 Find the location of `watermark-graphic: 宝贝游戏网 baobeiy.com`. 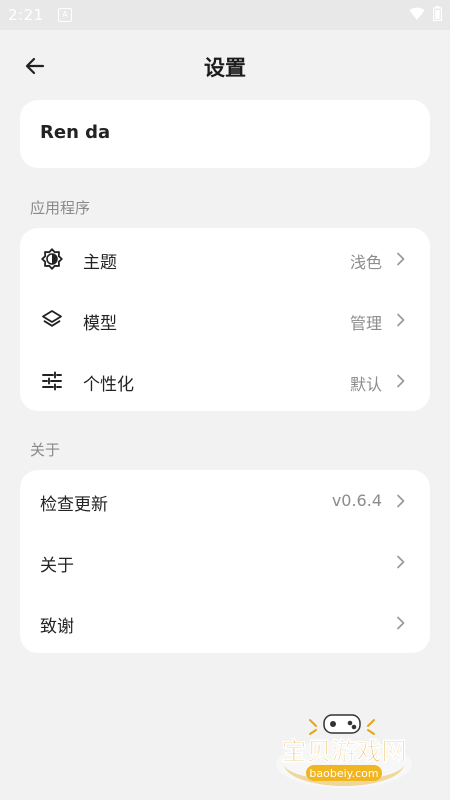

watermark-graphic: 宝贝游戏网 baobeiy.com is located at coordinates (344, 751).